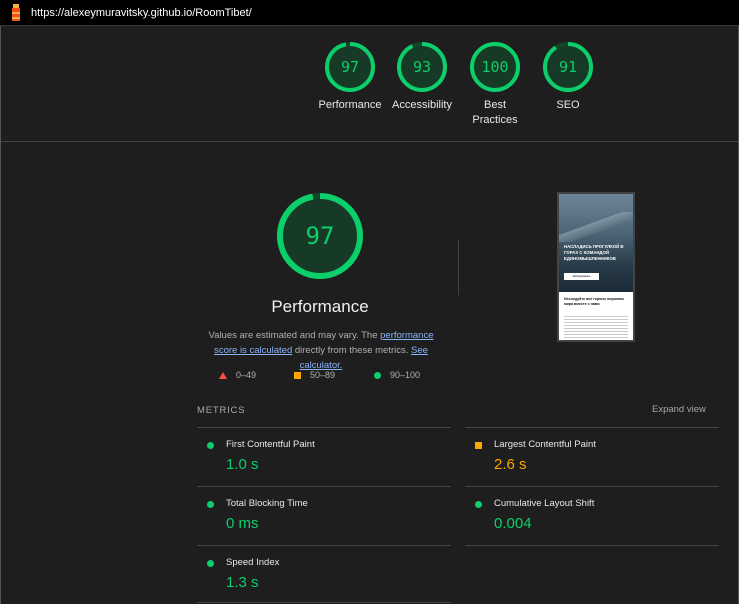  Describe the element at coordinates (294, 335) in the screenshot. I see `desc-prefix: Values are estimated and may vary. The` at that location.